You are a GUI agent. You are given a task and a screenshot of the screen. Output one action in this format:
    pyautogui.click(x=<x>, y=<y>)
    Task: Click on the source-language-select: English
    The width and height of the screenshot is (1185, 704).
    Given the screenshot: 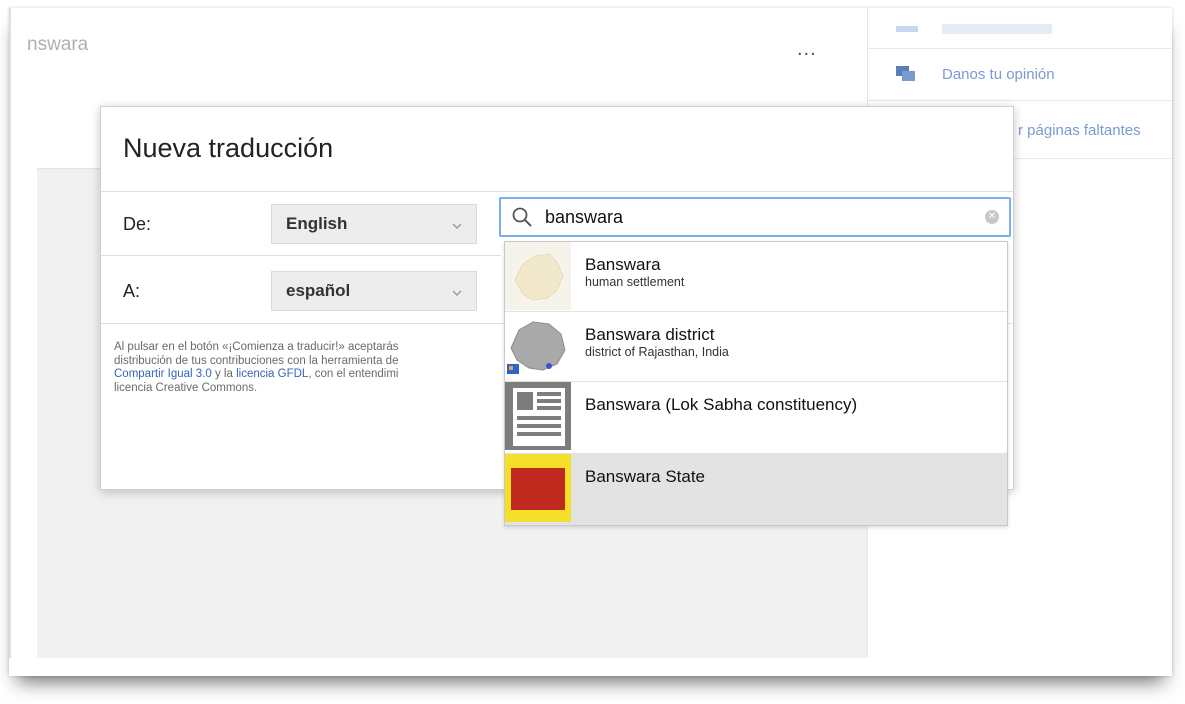 What is the action you would take?
    pyautogui.click(x=374, y=224)
    